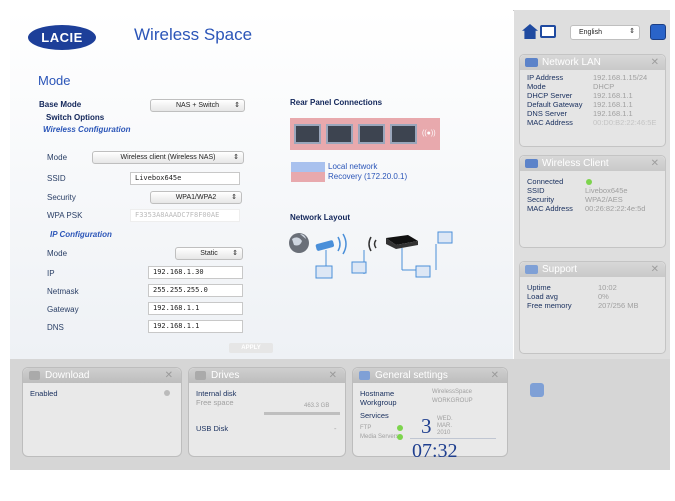 The image size is (675, 501). Describe the element at coordinates (575, 163) in the screenshot. I see `panel-title: Wireless Client` at that location.